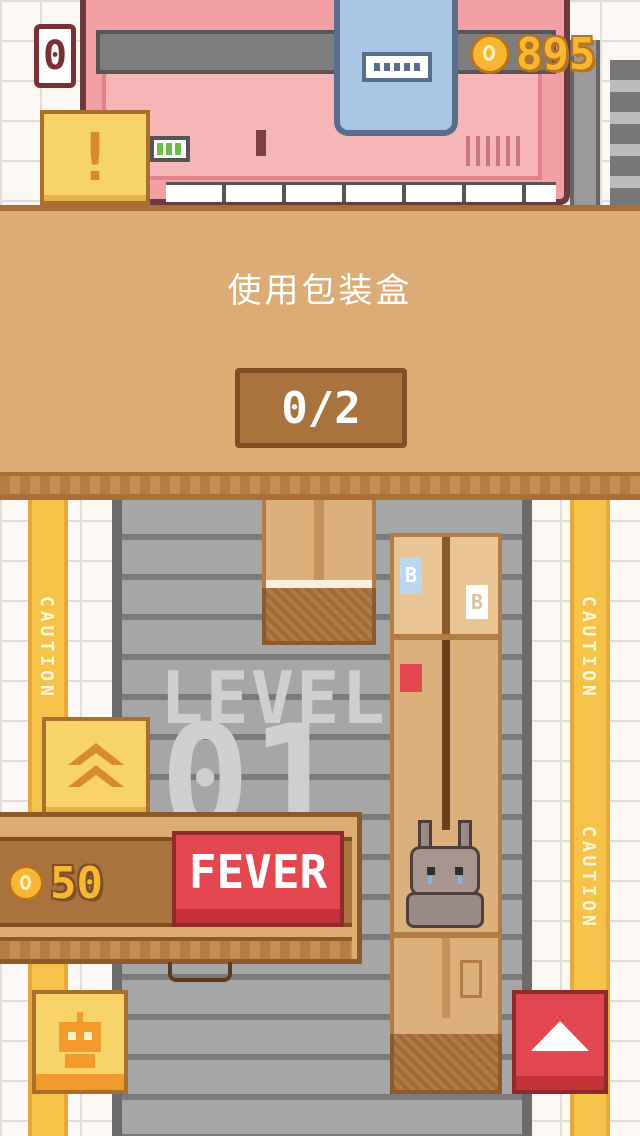 The height and width of the screenshot is (1136, 640). I want to click on stacked-box-bottom, so click(446, 1014).